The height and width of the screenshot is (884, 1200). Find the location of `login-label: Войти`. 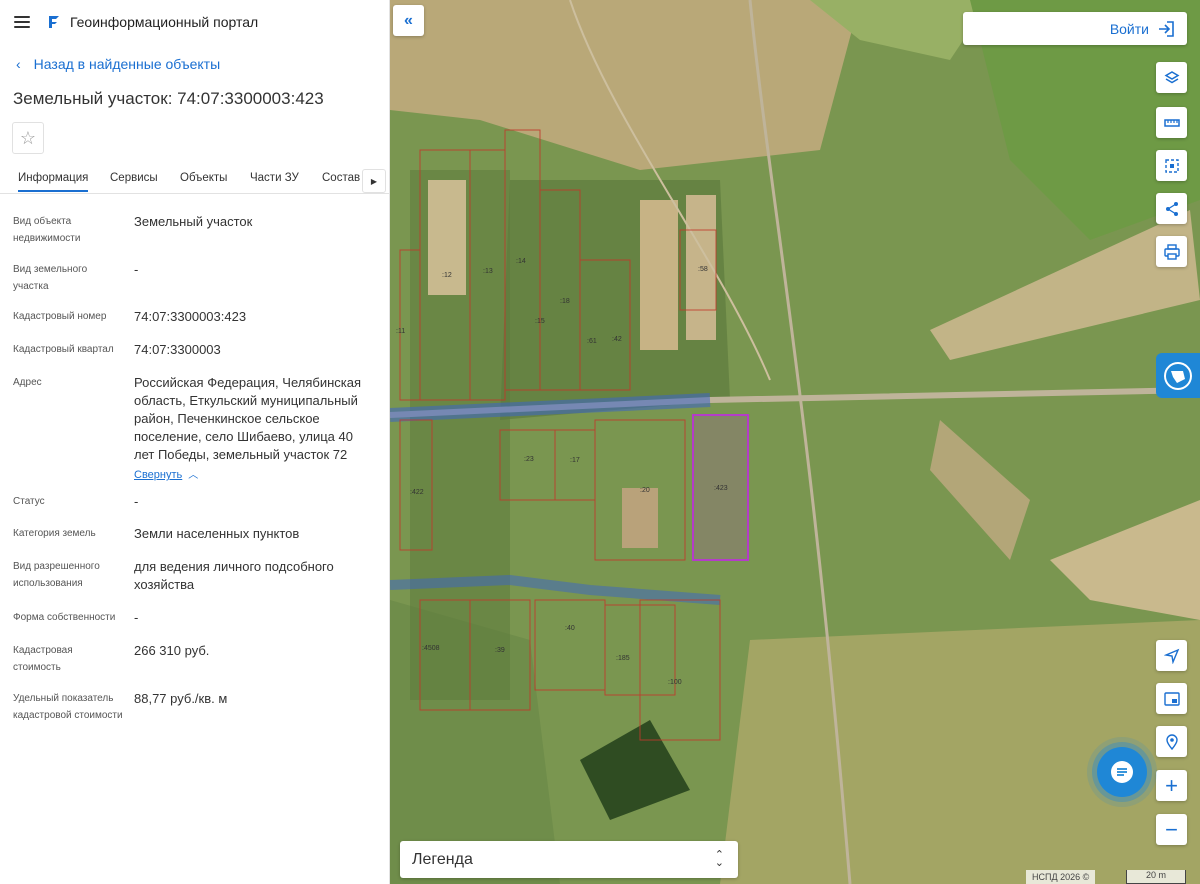

login-label: Войти is located at coordinates (1129, 28).